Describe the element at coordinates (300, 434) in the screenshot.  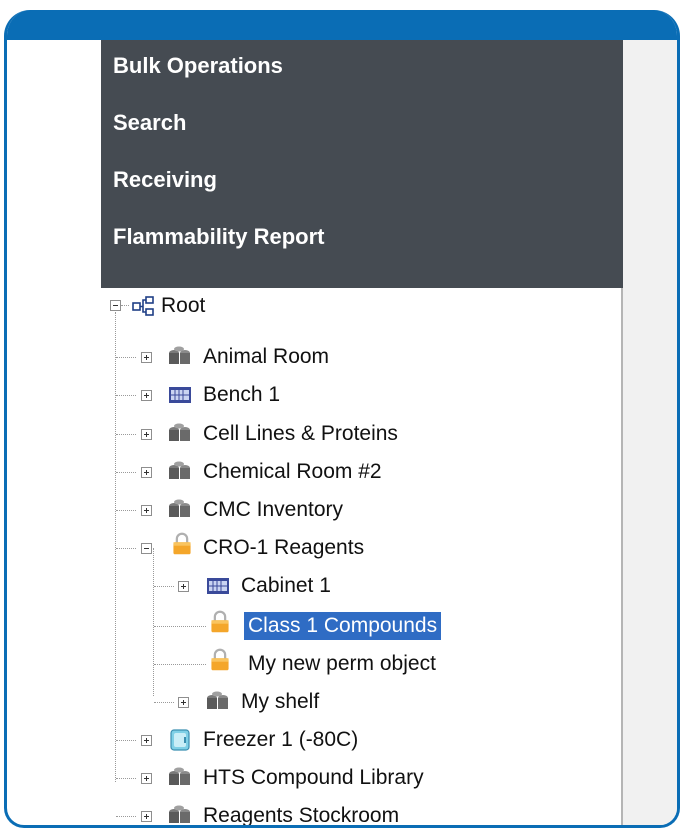
I see `tree-node: Cell Lines & Proteins` at that location.